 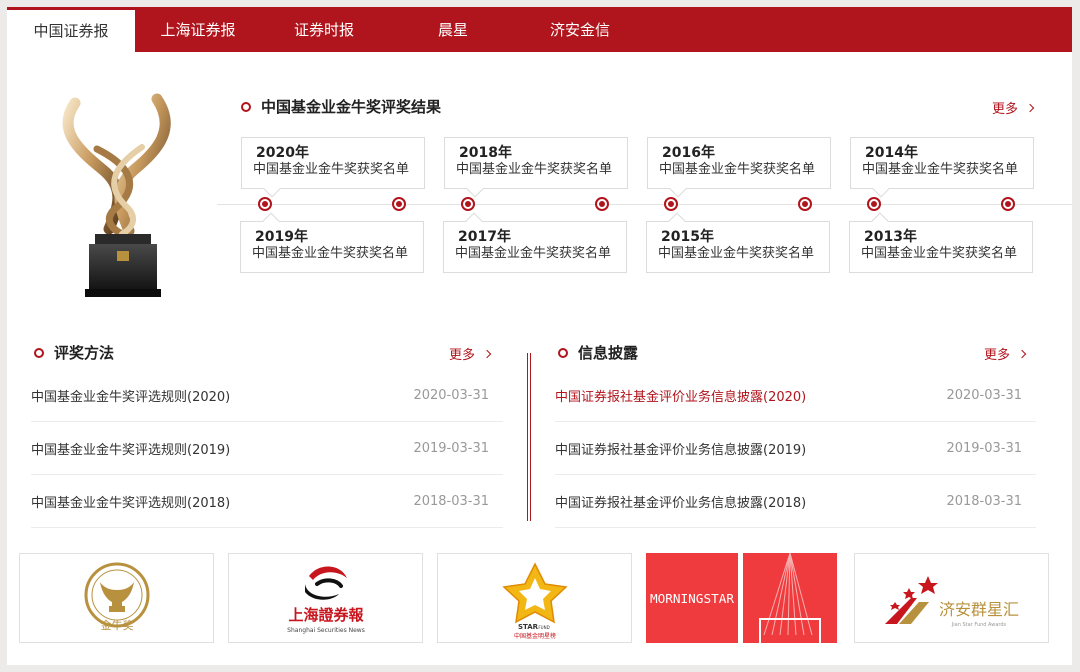 I want to click on disclosure-row: 中国证券报社基金评价业务信息披露(2020) 2020-03-31, so click(x=795, y=395).